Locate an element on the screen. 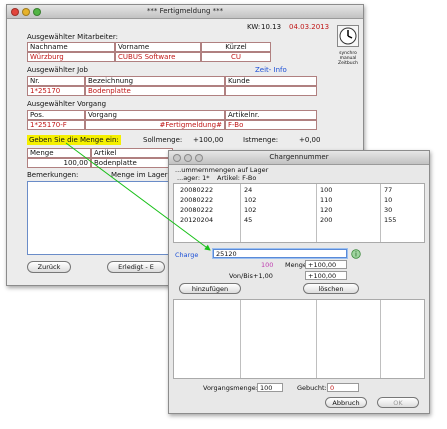  guide-arrow is located at coordinates (138, 196).